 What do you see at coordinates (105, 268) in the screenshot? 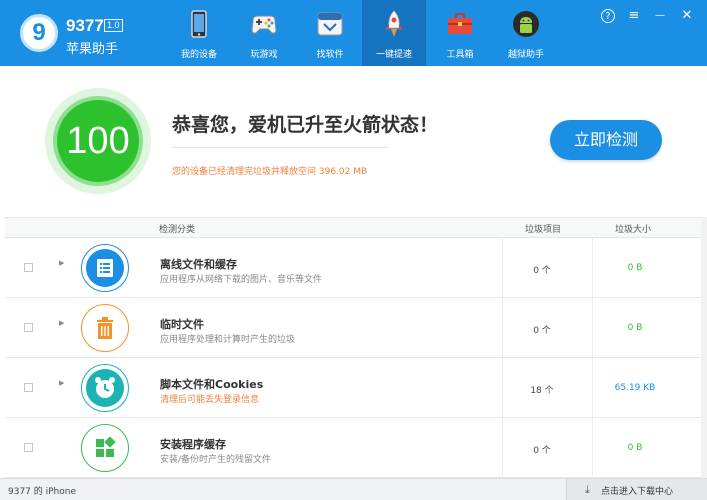
I see `document-list-icon` at bounding box center [105, 268].